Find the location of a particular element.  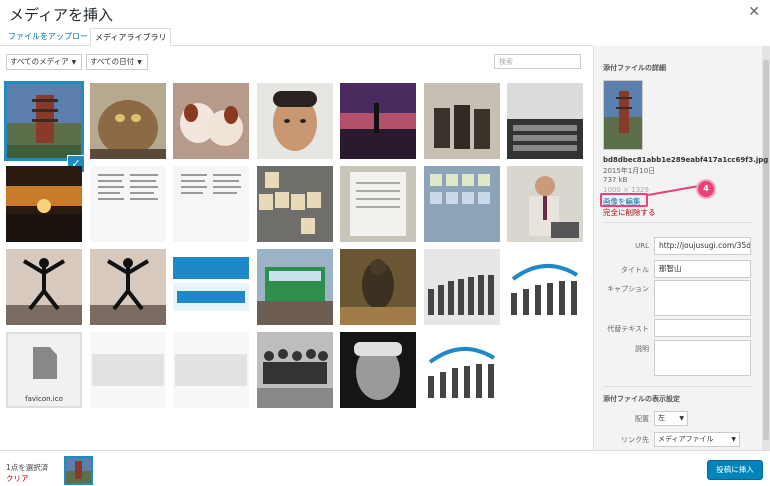

silhouette-image is located at coordinates (378, 121).